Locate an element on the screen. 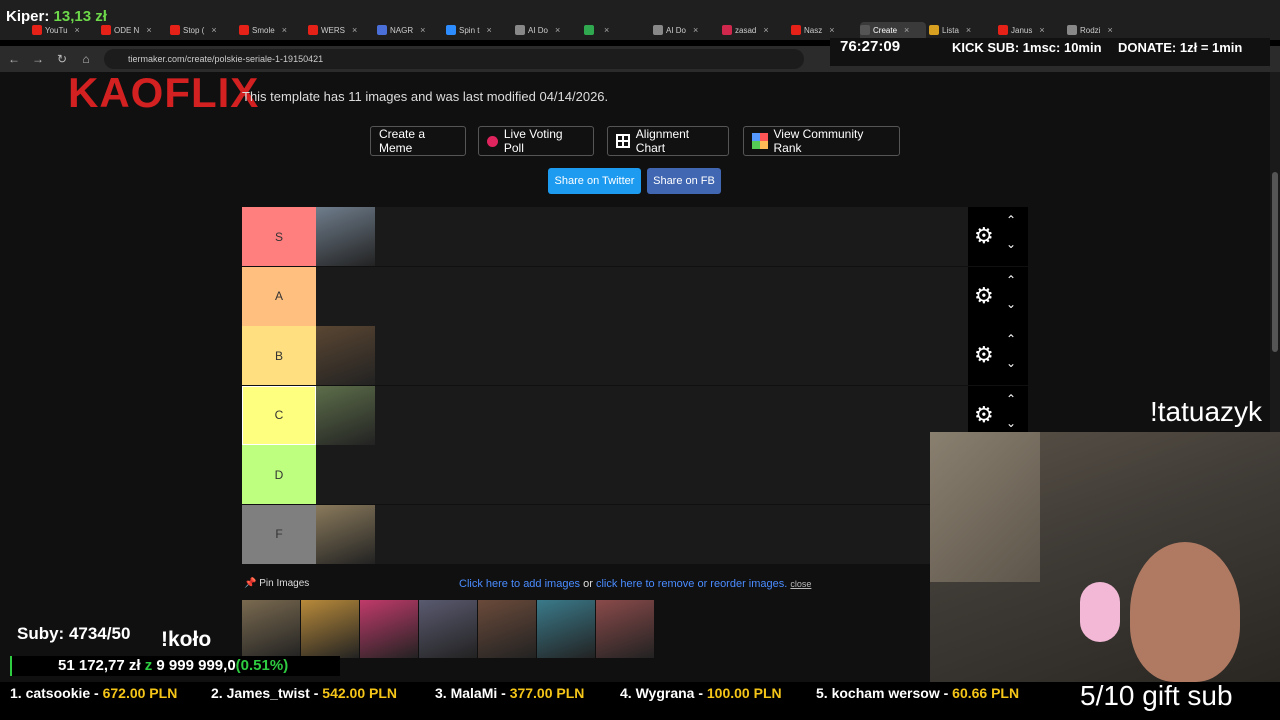 The height and width of the screenshot is (720, 1280). or-text: or is located at coordinates (588, 584).